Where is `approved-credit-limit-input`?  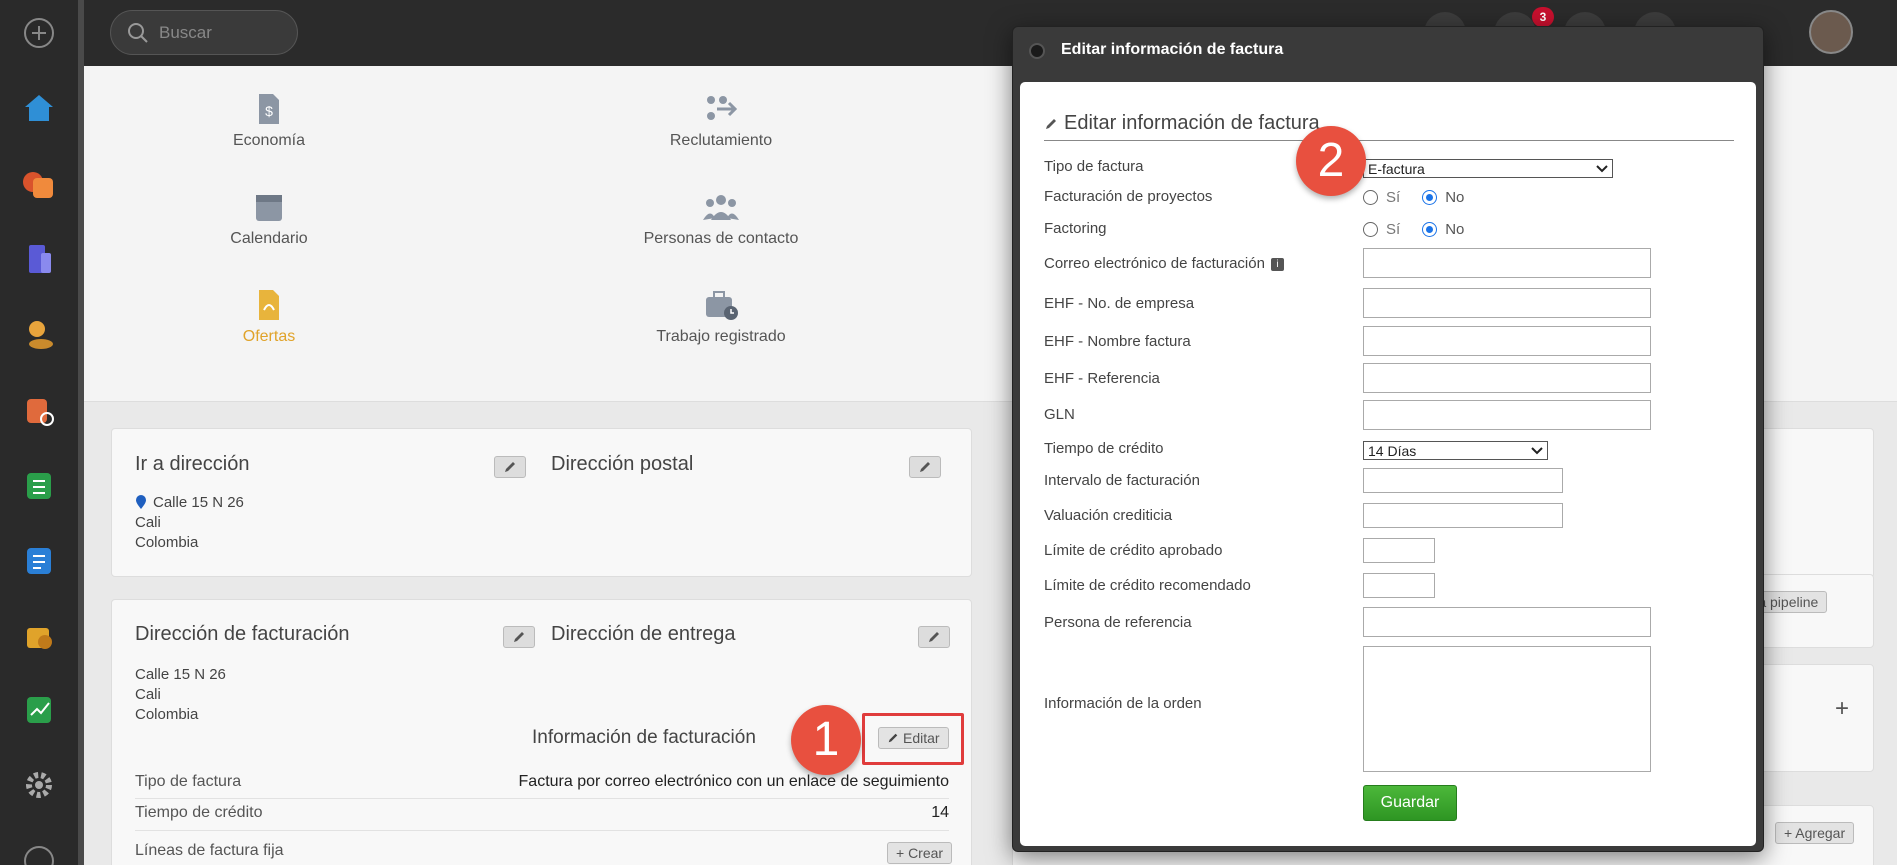 approved-credit-limit-input is located at coordinates (1399, 550).